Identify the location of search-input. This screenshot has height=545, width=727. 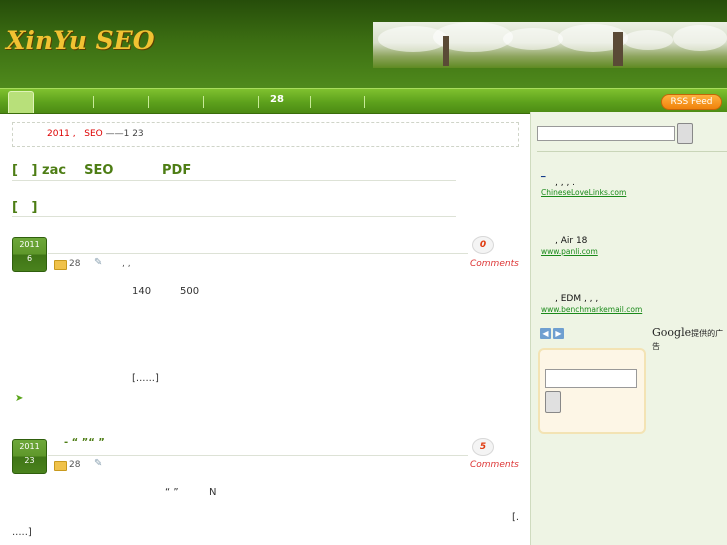
(591, 378).